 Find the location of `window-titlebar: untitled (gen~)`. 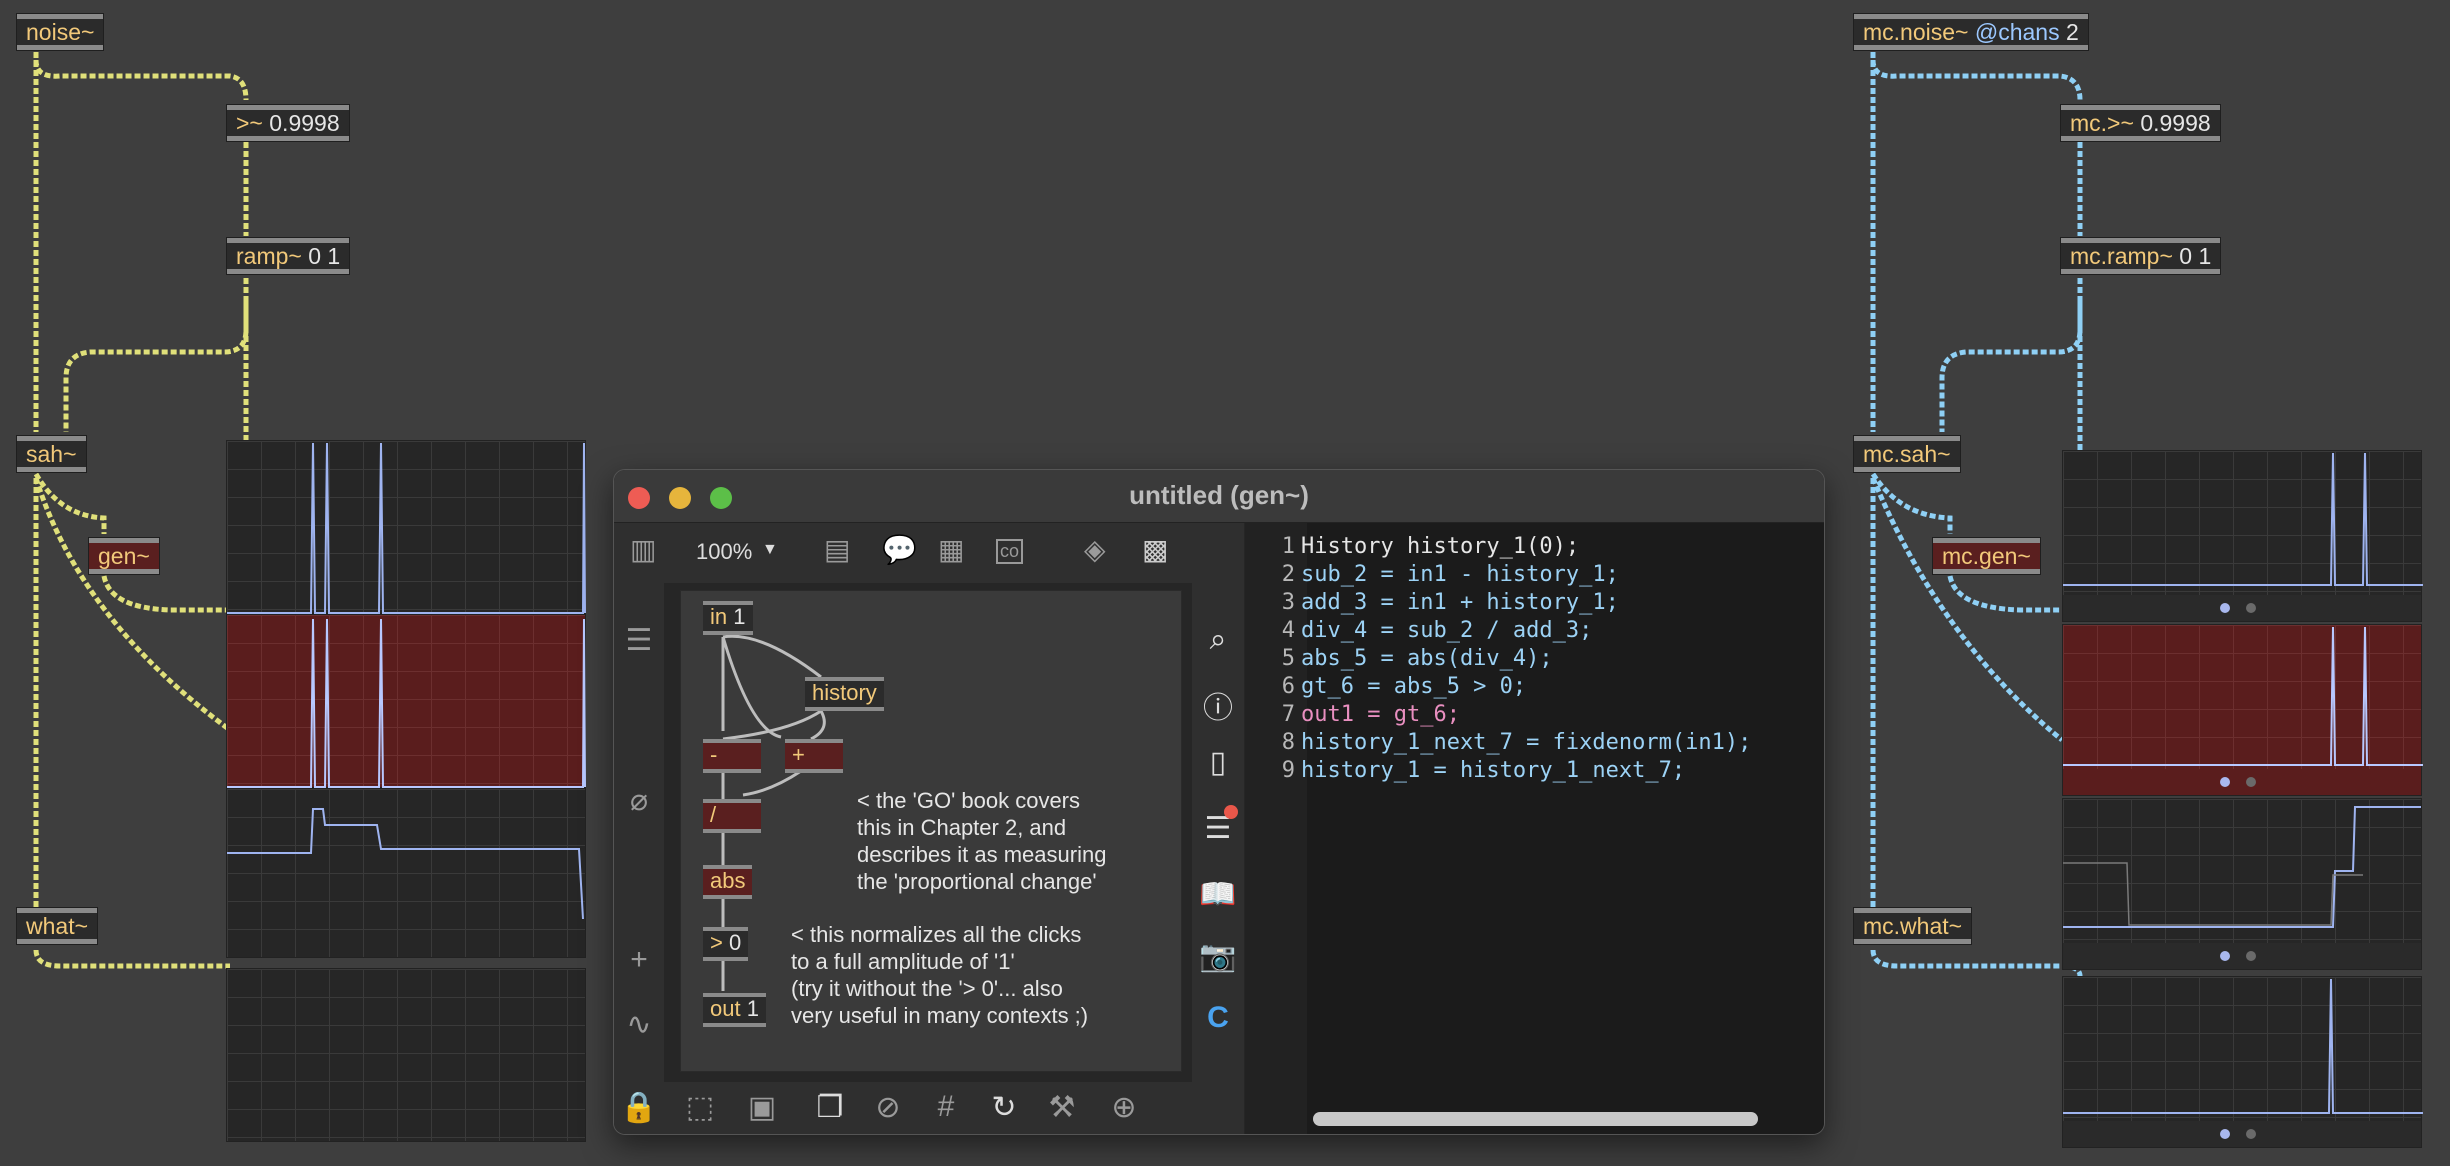

window-titlebar: untitled (gen~) is located at coordinates (1219, 496).